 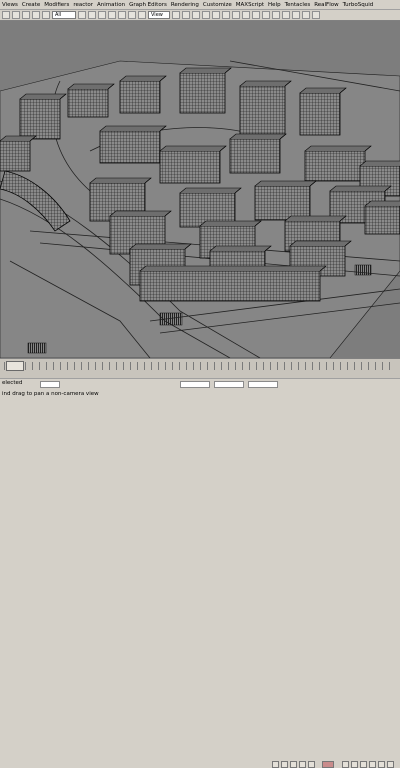 I want to click on zoom-all-button, so click(x=354, y=764).